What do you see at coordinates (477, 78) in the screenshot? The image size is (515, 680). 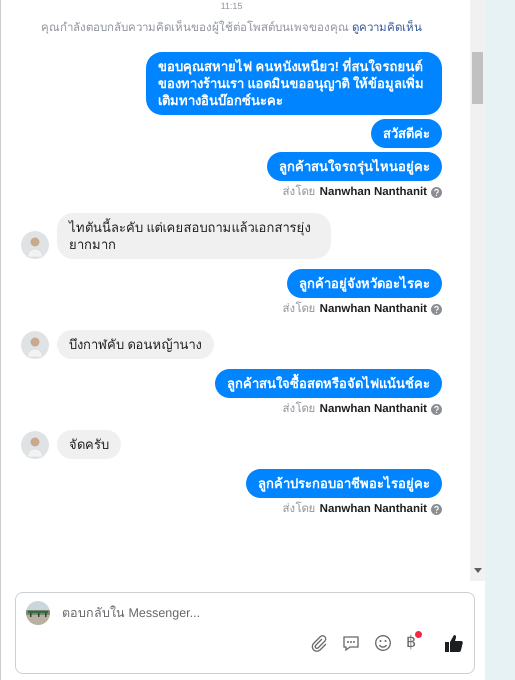 I see `scrollbar-thumb` at bounding box center [477, 78].